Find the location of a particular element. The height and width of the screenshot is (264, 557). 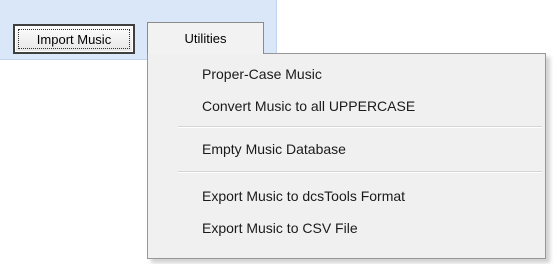

menu-item-label: Export Music to CSV File is located at coordinates (280, 228).